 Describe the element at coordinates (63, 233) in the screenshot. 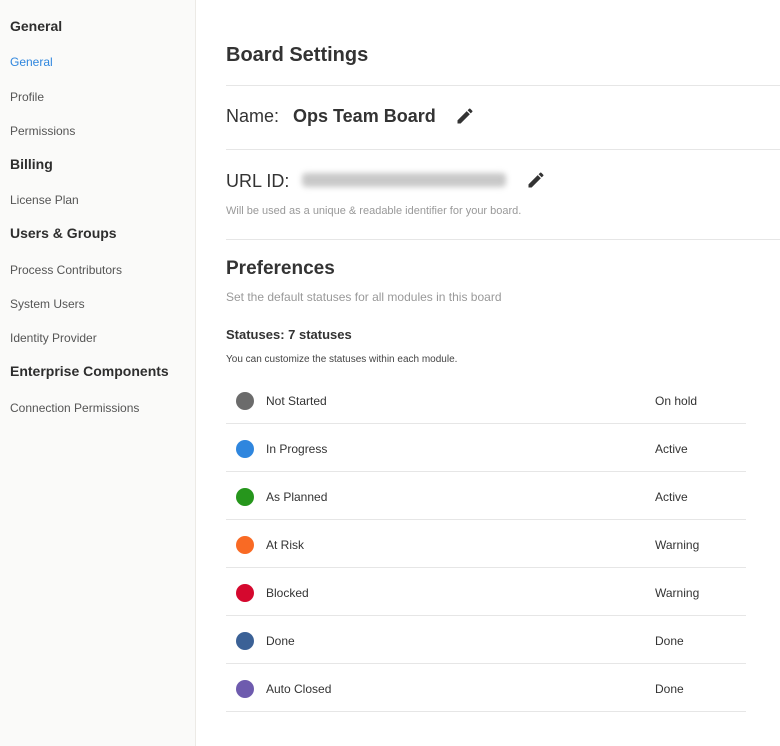

I see `sidebar-heading-users-groups: Users & Groups` at that location.